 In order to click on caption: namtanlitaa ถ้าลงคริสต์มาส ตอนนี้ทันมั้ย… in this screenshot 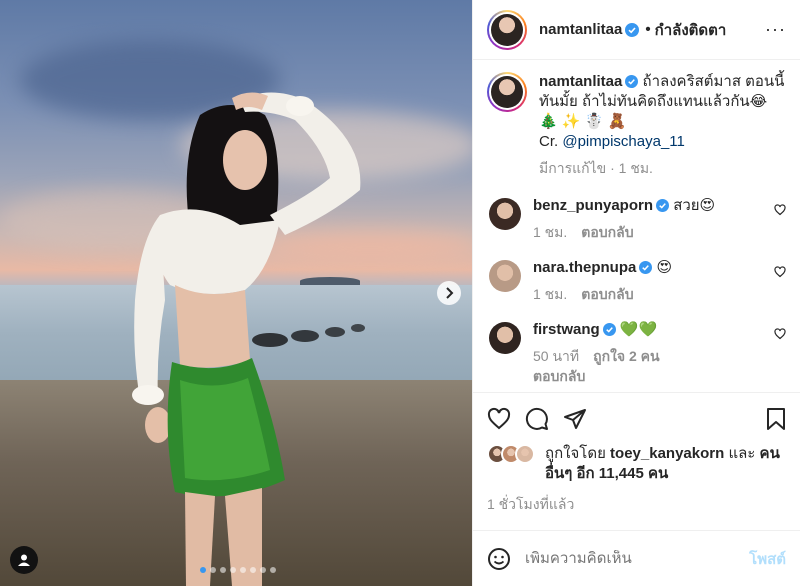, I will do `click(636, 126)`.